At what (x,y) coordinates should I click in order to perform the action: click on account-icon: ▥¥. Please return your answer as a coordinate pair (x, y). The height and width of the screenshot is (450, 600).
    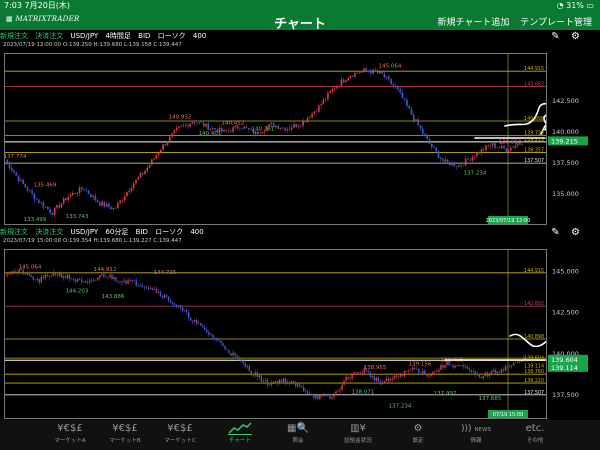
    Looking at the image, I should click on (358, 428).